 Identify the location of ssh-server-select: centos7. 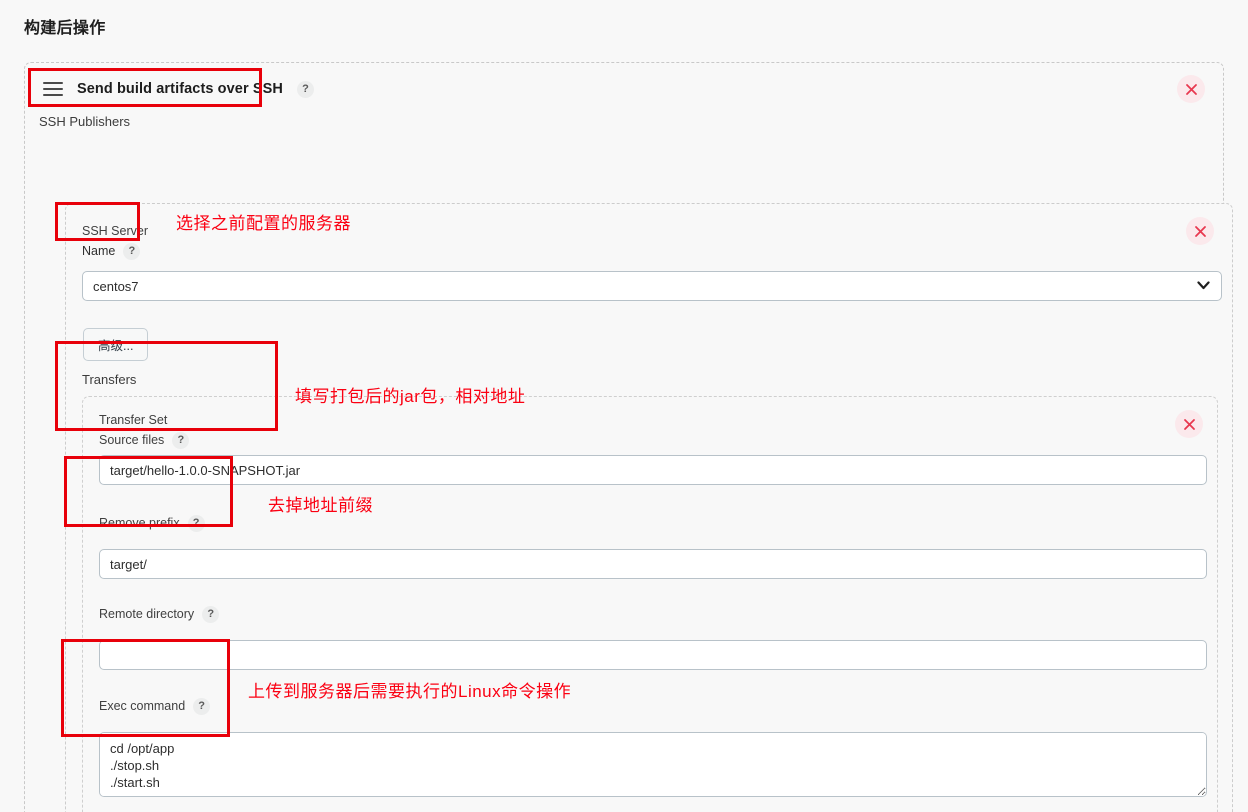
(652, 286).